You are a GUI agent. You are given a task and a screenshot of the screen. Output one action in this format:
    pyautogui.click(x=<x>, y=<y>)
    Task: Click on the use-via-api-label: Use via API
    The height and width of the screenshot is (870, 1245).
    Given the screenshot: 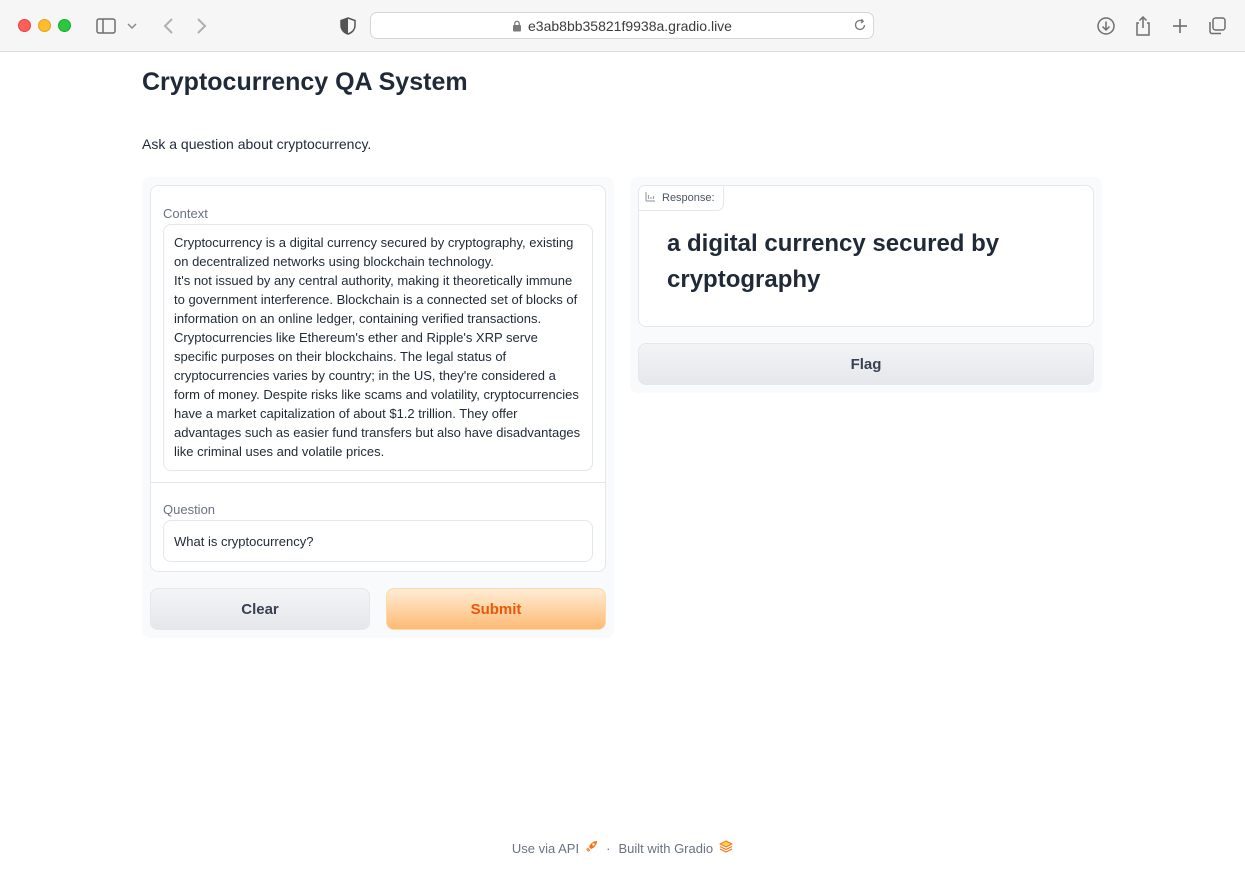 What is the action you would take?
    pyautogui.click(x=545, y=848)
    